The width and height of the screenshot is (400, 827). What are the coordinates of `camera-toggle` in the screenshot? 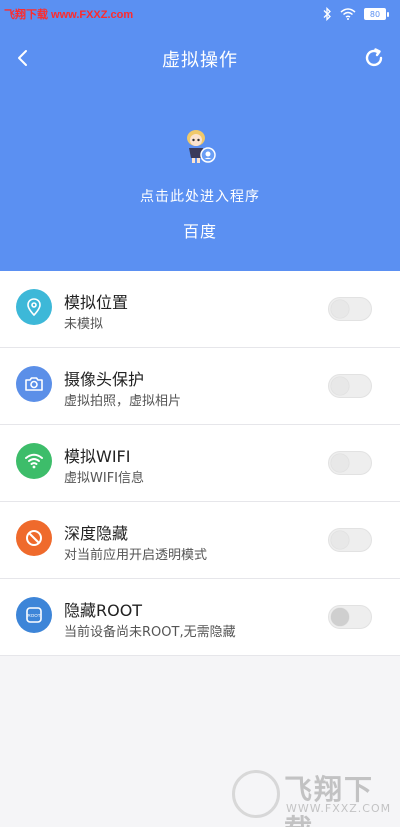 It's located at (350, 386).